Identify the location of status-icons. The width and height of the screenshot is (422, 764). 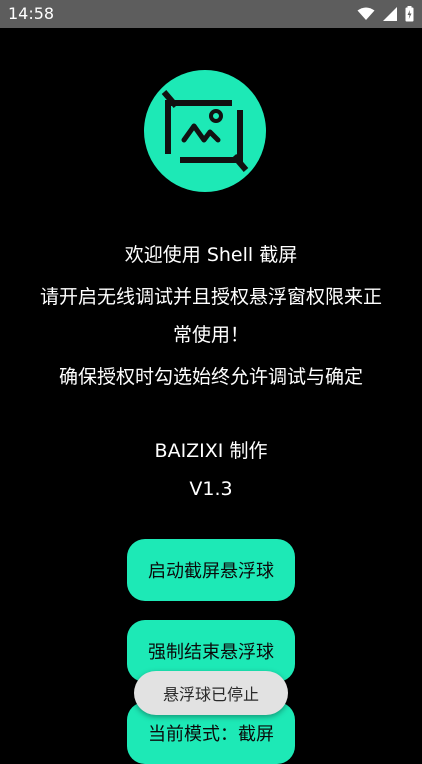
(385, 14).